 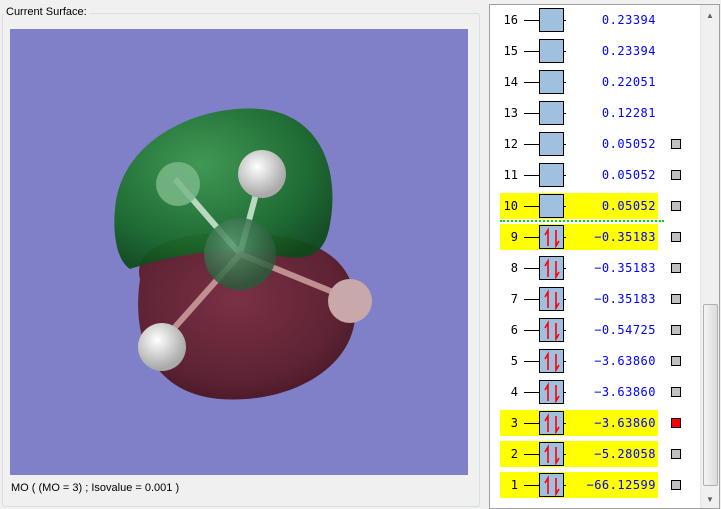 I want to click on orbital-row-1: 1 −66.12599, so click(x=596, y=485).